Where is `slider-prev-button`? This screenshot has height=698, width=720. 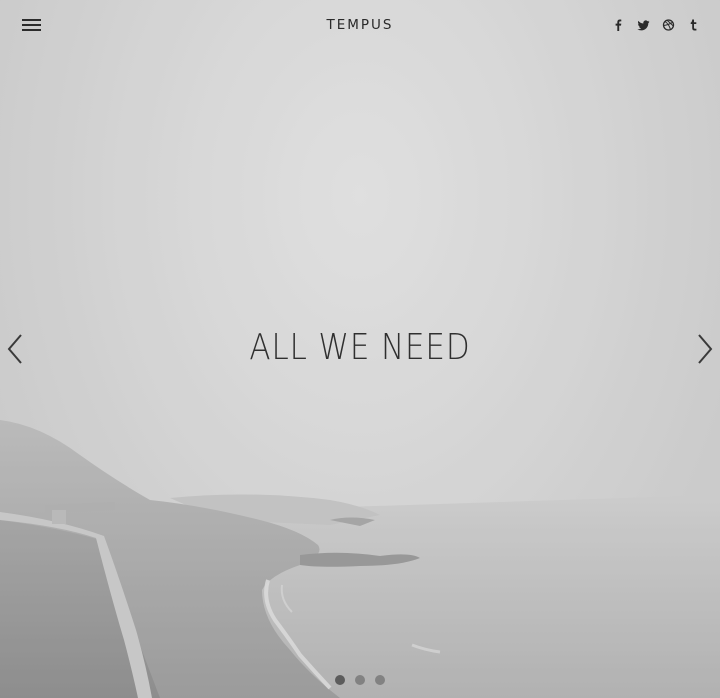
slider-prev-button is located at coordinates (16, 349).